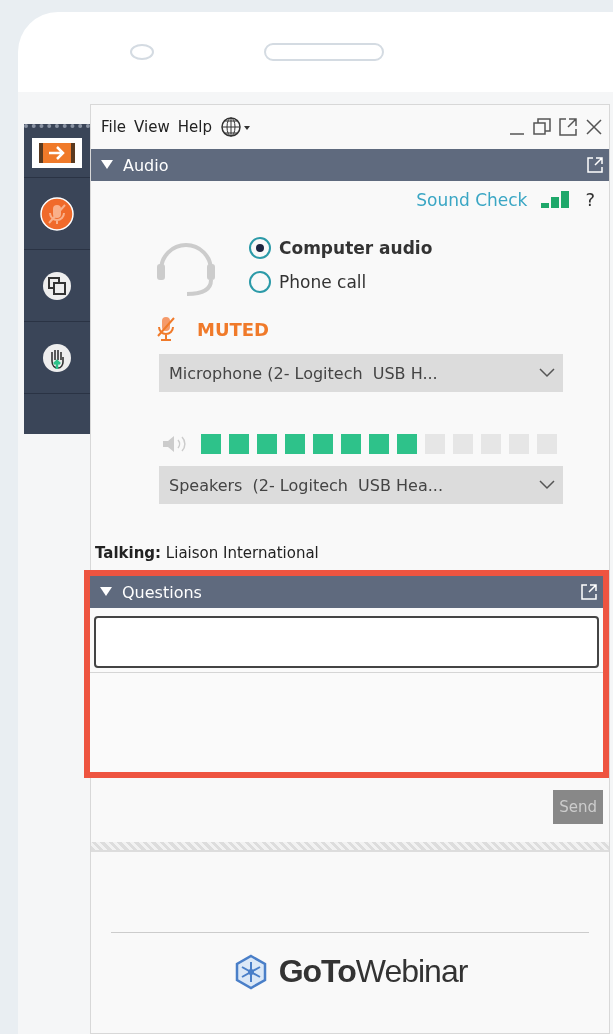 Image resolution: width=613 pixels, height=1034 pixels. Describe the element at coordinates (542, 127) in the screenshot. I see `restore-icon` at that location.